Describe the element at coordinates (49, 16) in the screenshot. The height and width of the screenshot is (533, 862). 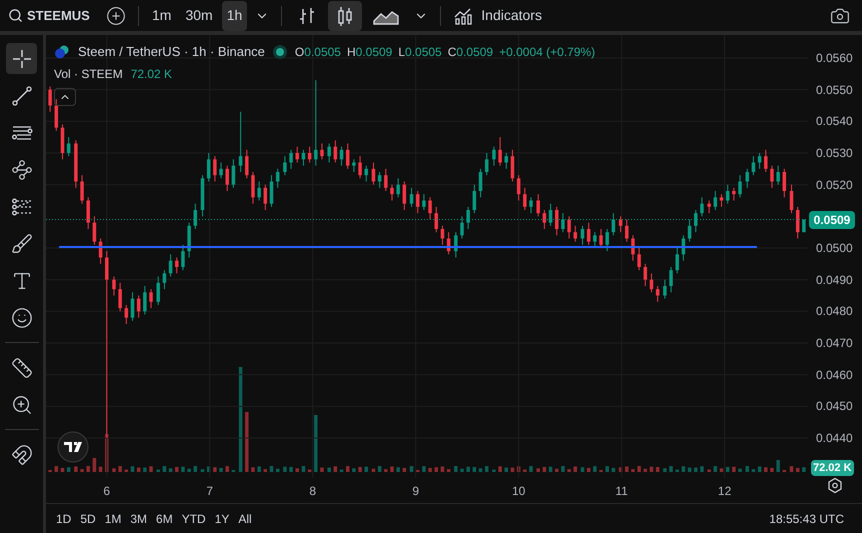
I see `symbol-search-field: STEEMUS` at that location.